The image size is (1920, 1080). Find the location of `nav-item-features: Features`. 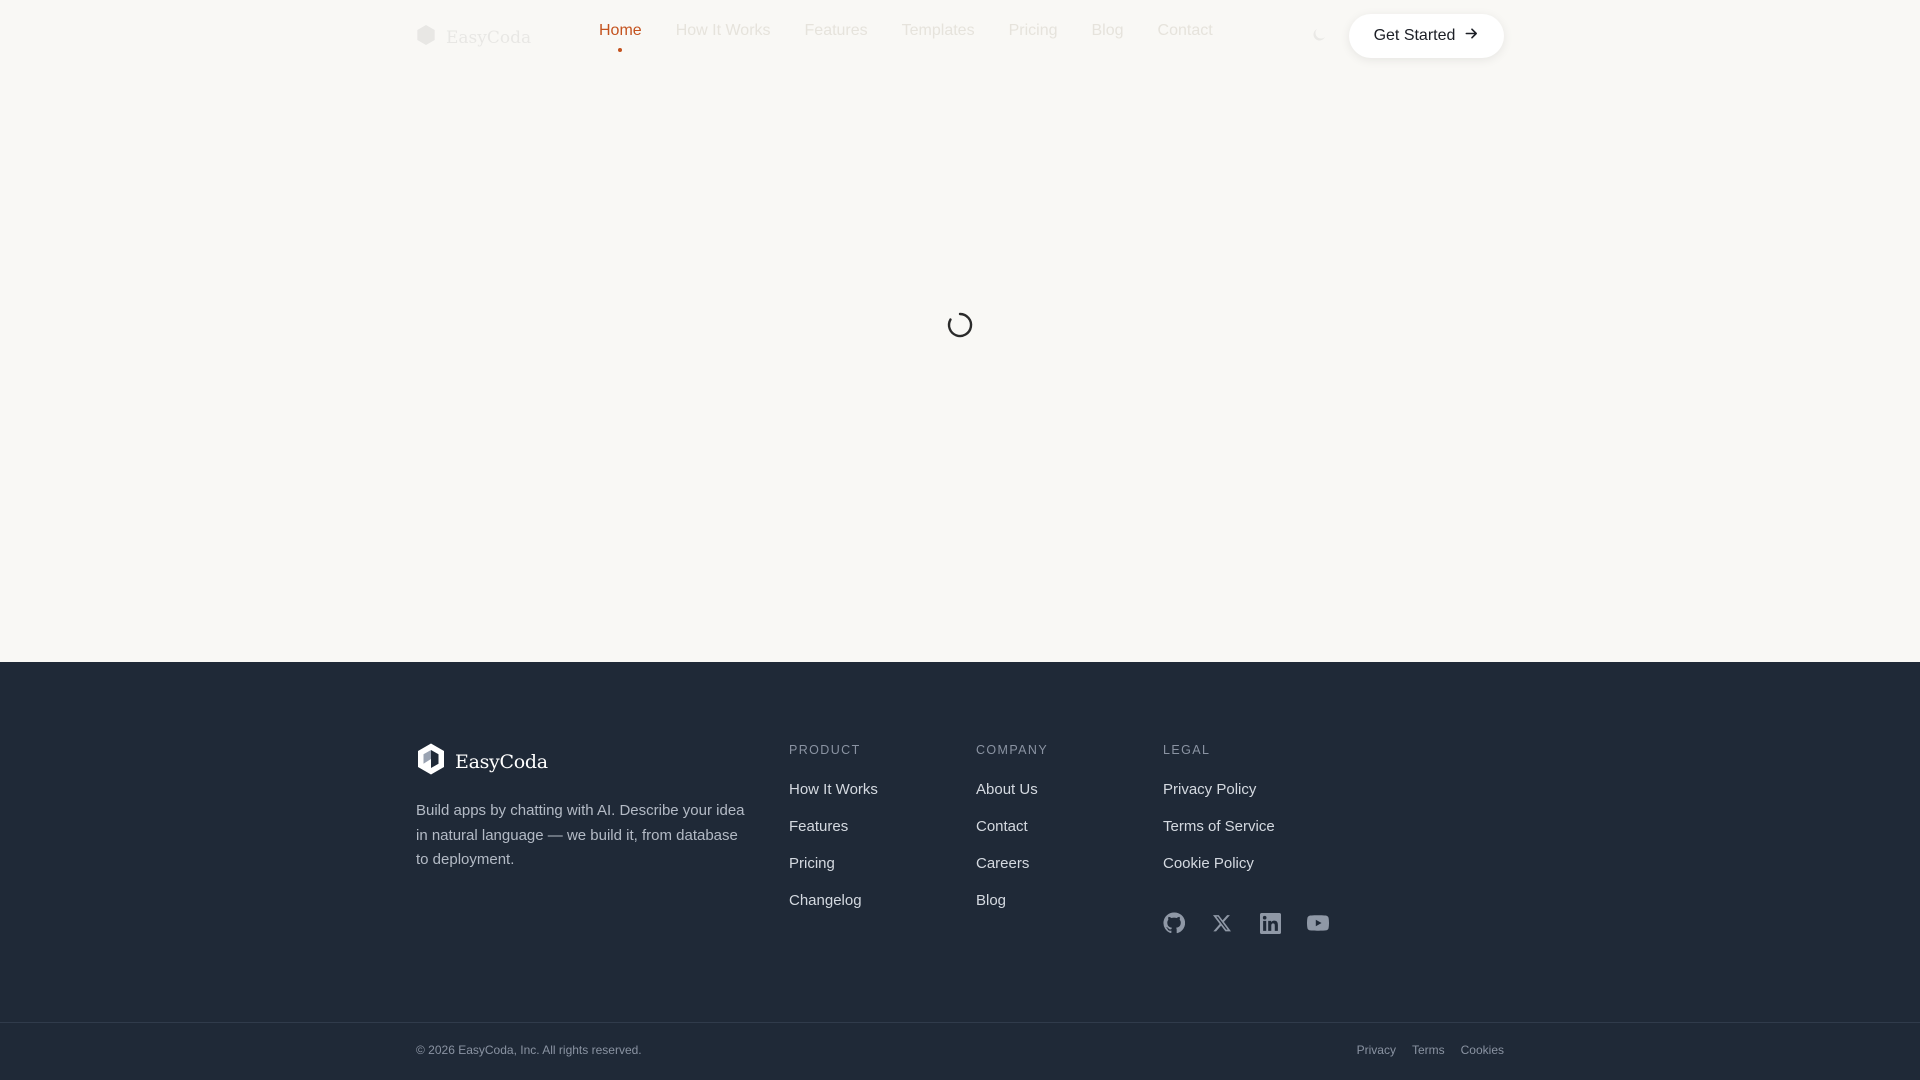

nav-item-features: Features is located at coordinates (836, 31).